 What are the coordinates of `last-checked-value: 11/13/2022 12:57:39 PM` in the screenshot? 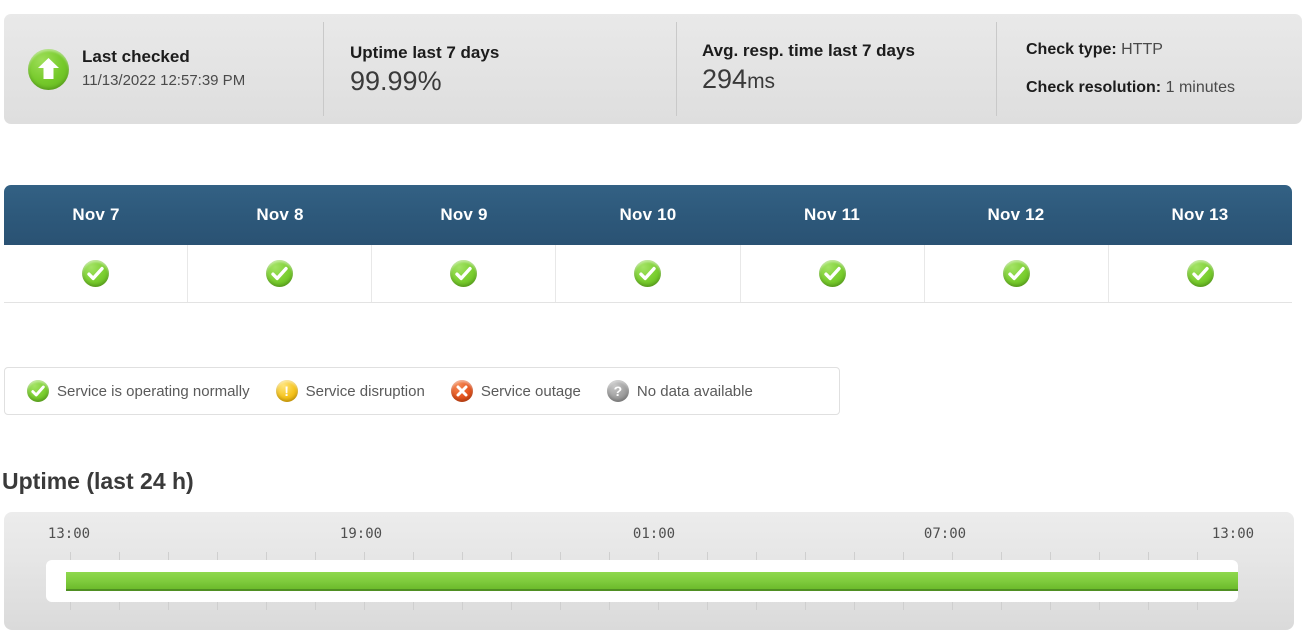 It's located at (164, 80).